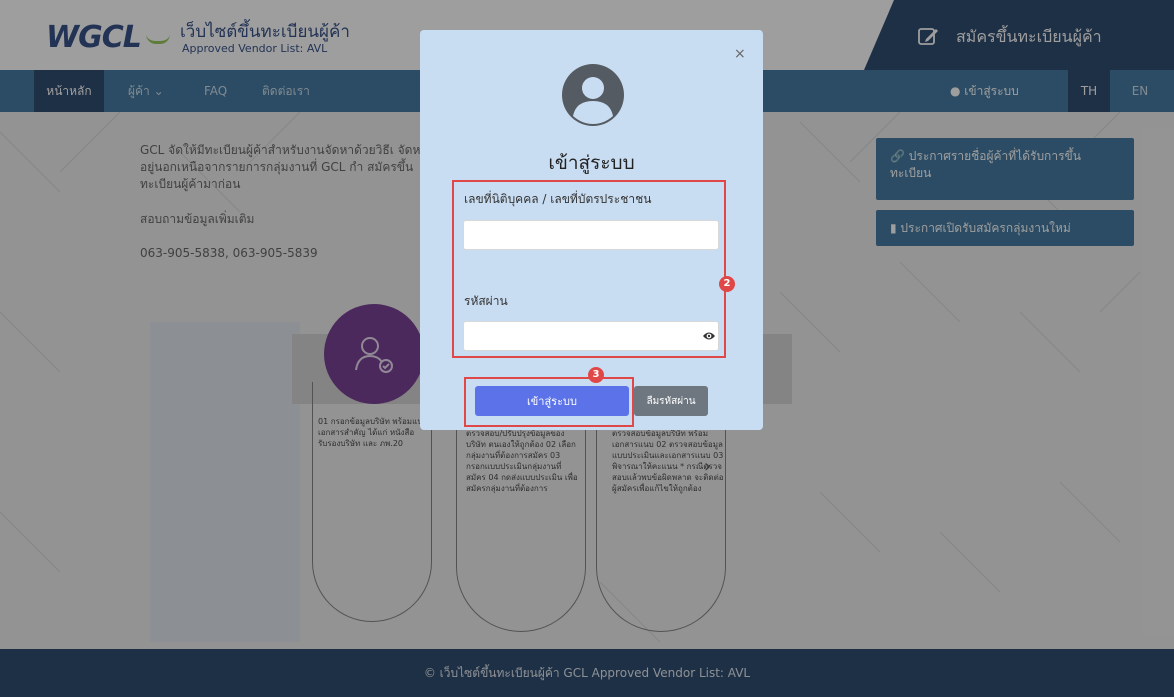  Describe the element at coordinates (552, 401) in the screenshot. I see `login-button: เข้าสู่ระบบ` at that location.